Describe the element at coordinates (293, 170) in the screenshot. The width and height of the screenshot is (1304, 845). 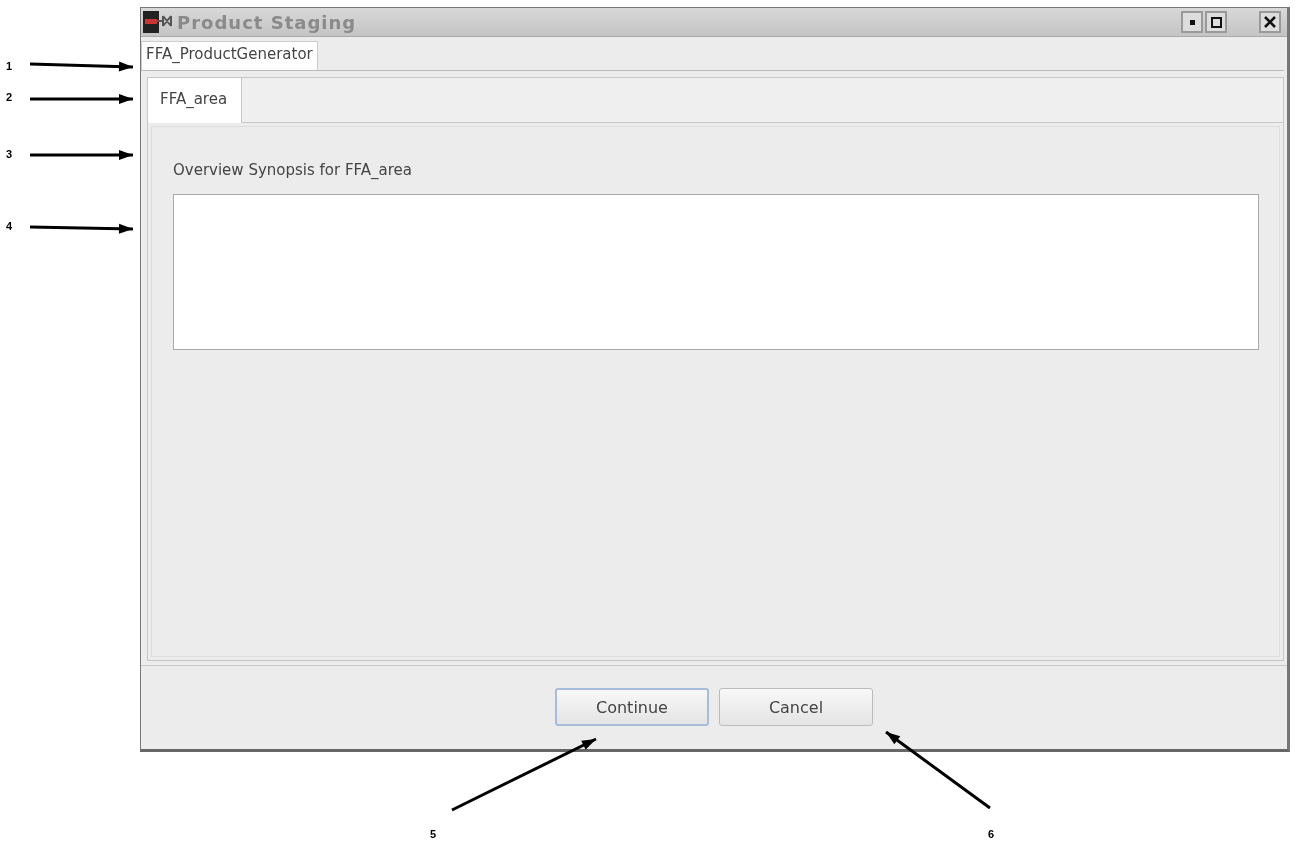
I see `synopsis-label: Overview Synopsis for FFA_area` at that location.